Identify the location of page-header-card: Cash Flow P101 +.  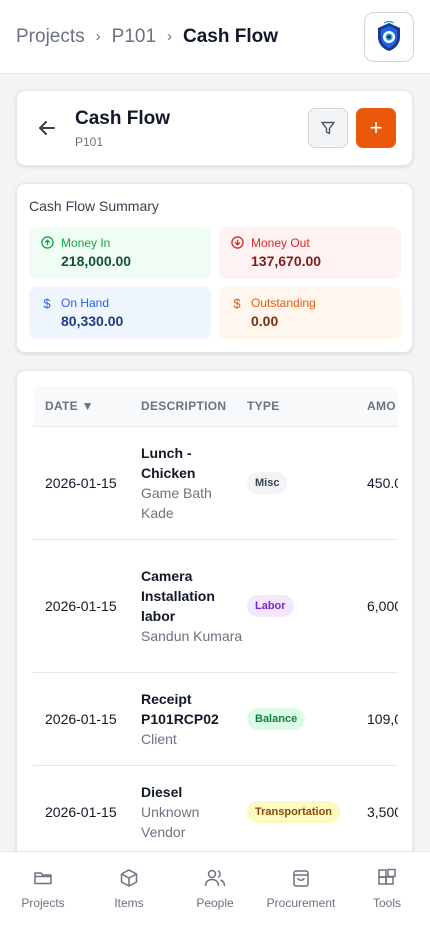
(214, 128).